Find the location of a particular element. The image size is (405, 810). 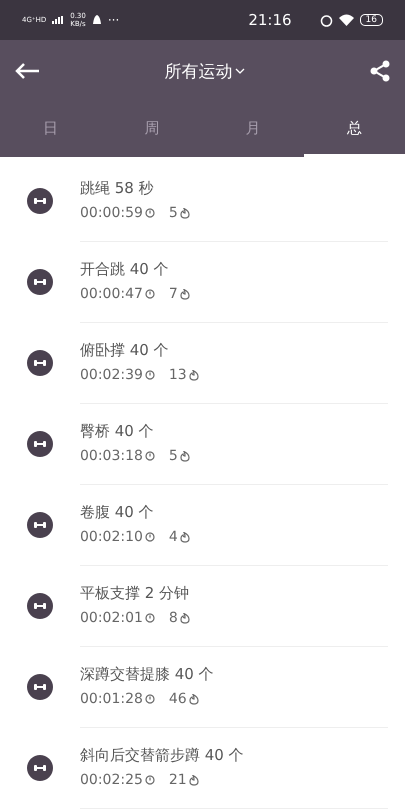

more-indicator: ··· is located at coordinates (114, 20).